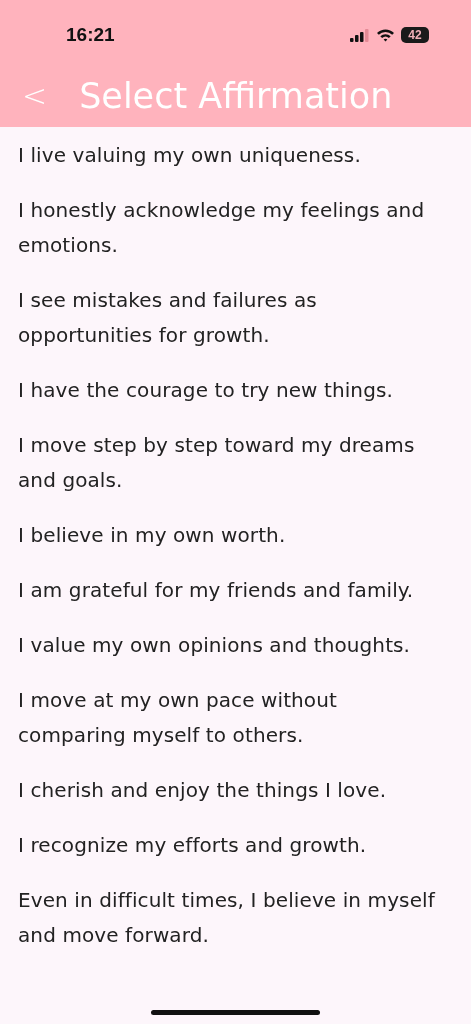  Describe the element at coordinates (385, 35) in the screenshot. I see `wifi-icon` at that location.